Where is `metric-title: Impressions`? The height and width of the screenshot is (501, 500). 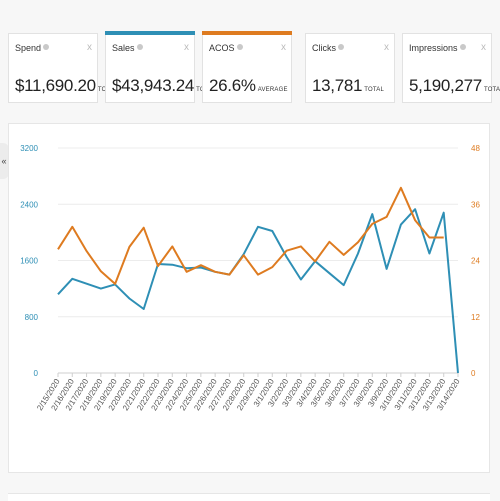
metric-title: Impressions is located at coordinates (437, 48).